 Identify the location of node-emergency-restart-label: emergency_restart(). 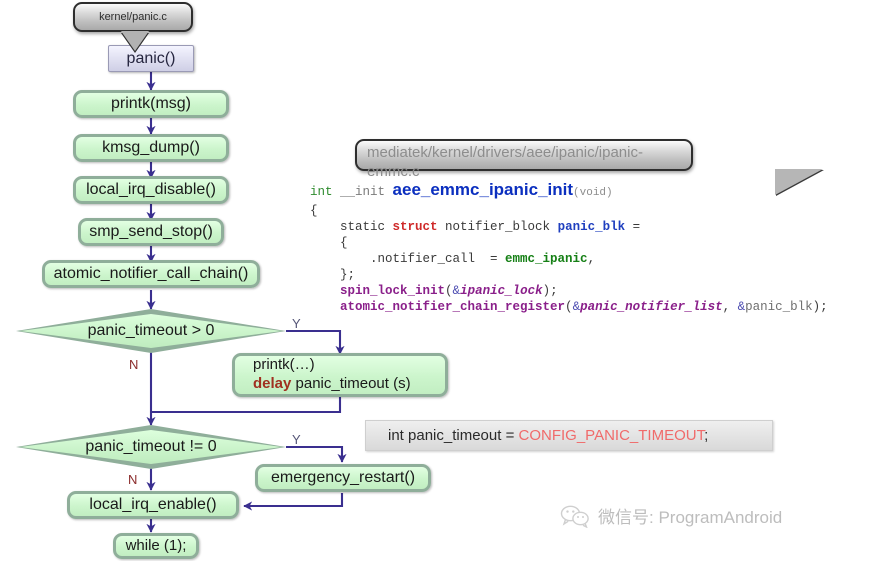
(343, 478).